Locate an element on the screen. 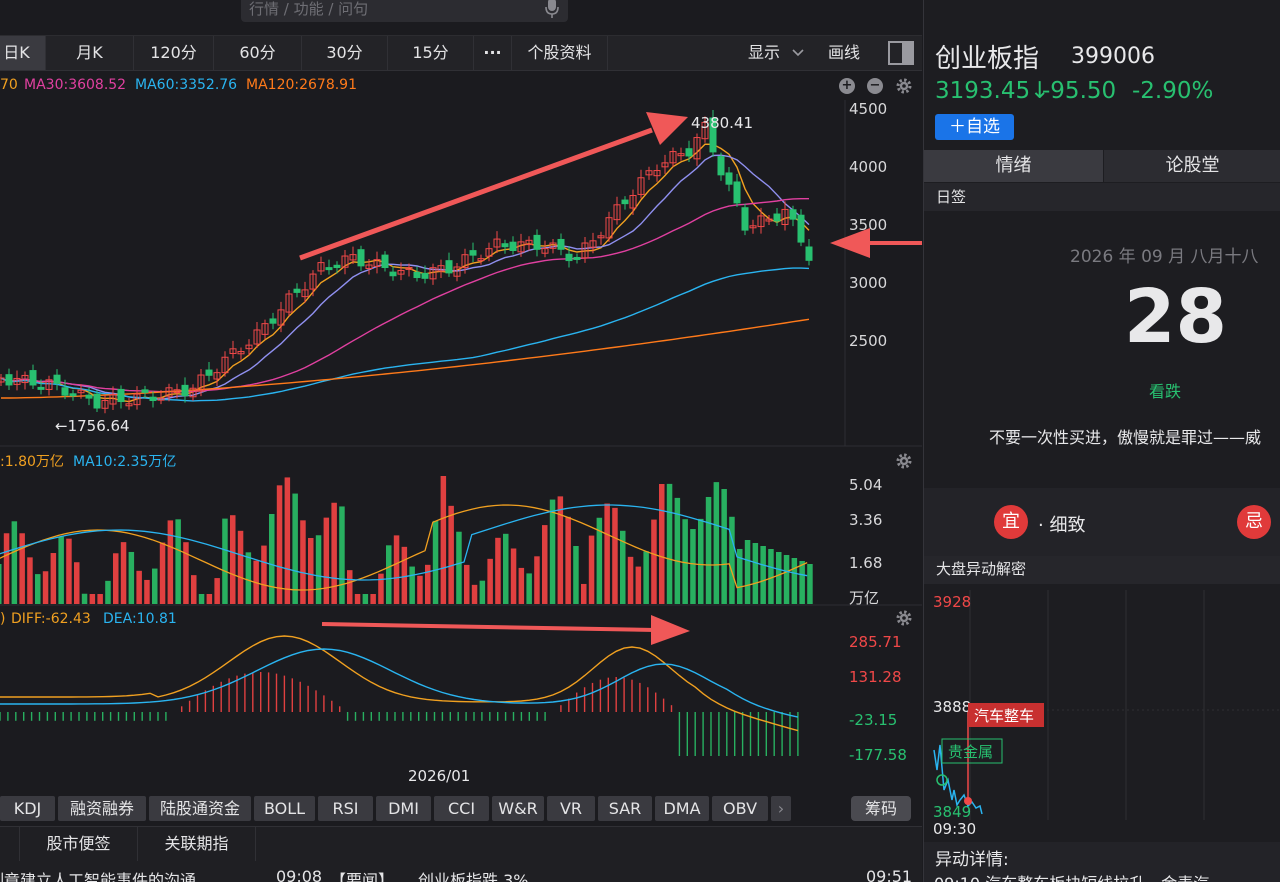 The height and width of the screenshot is (882, 1280). indicator-tab: BOLL is located at coordinates (284, 808).